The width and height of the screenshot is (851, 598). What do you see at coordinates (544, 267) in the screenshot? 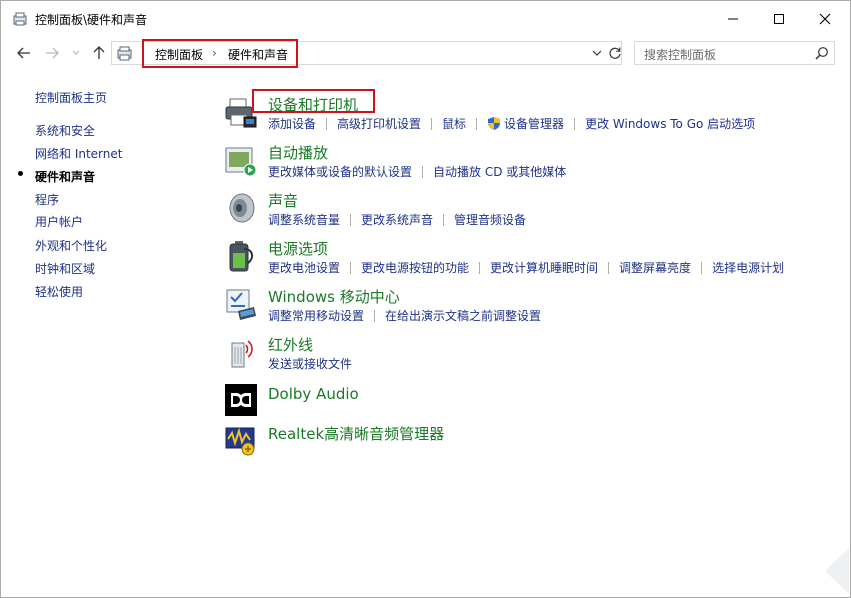
I see `link-sleep-time: 更改计算机睡眠时间` at bounding box center [544, 267].